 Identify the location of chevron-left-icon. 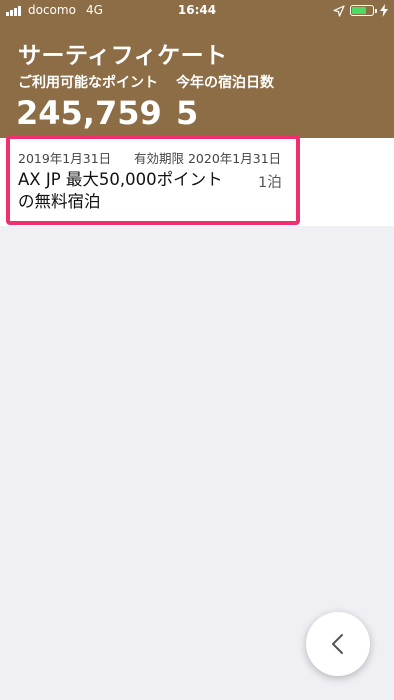
(337, 644).